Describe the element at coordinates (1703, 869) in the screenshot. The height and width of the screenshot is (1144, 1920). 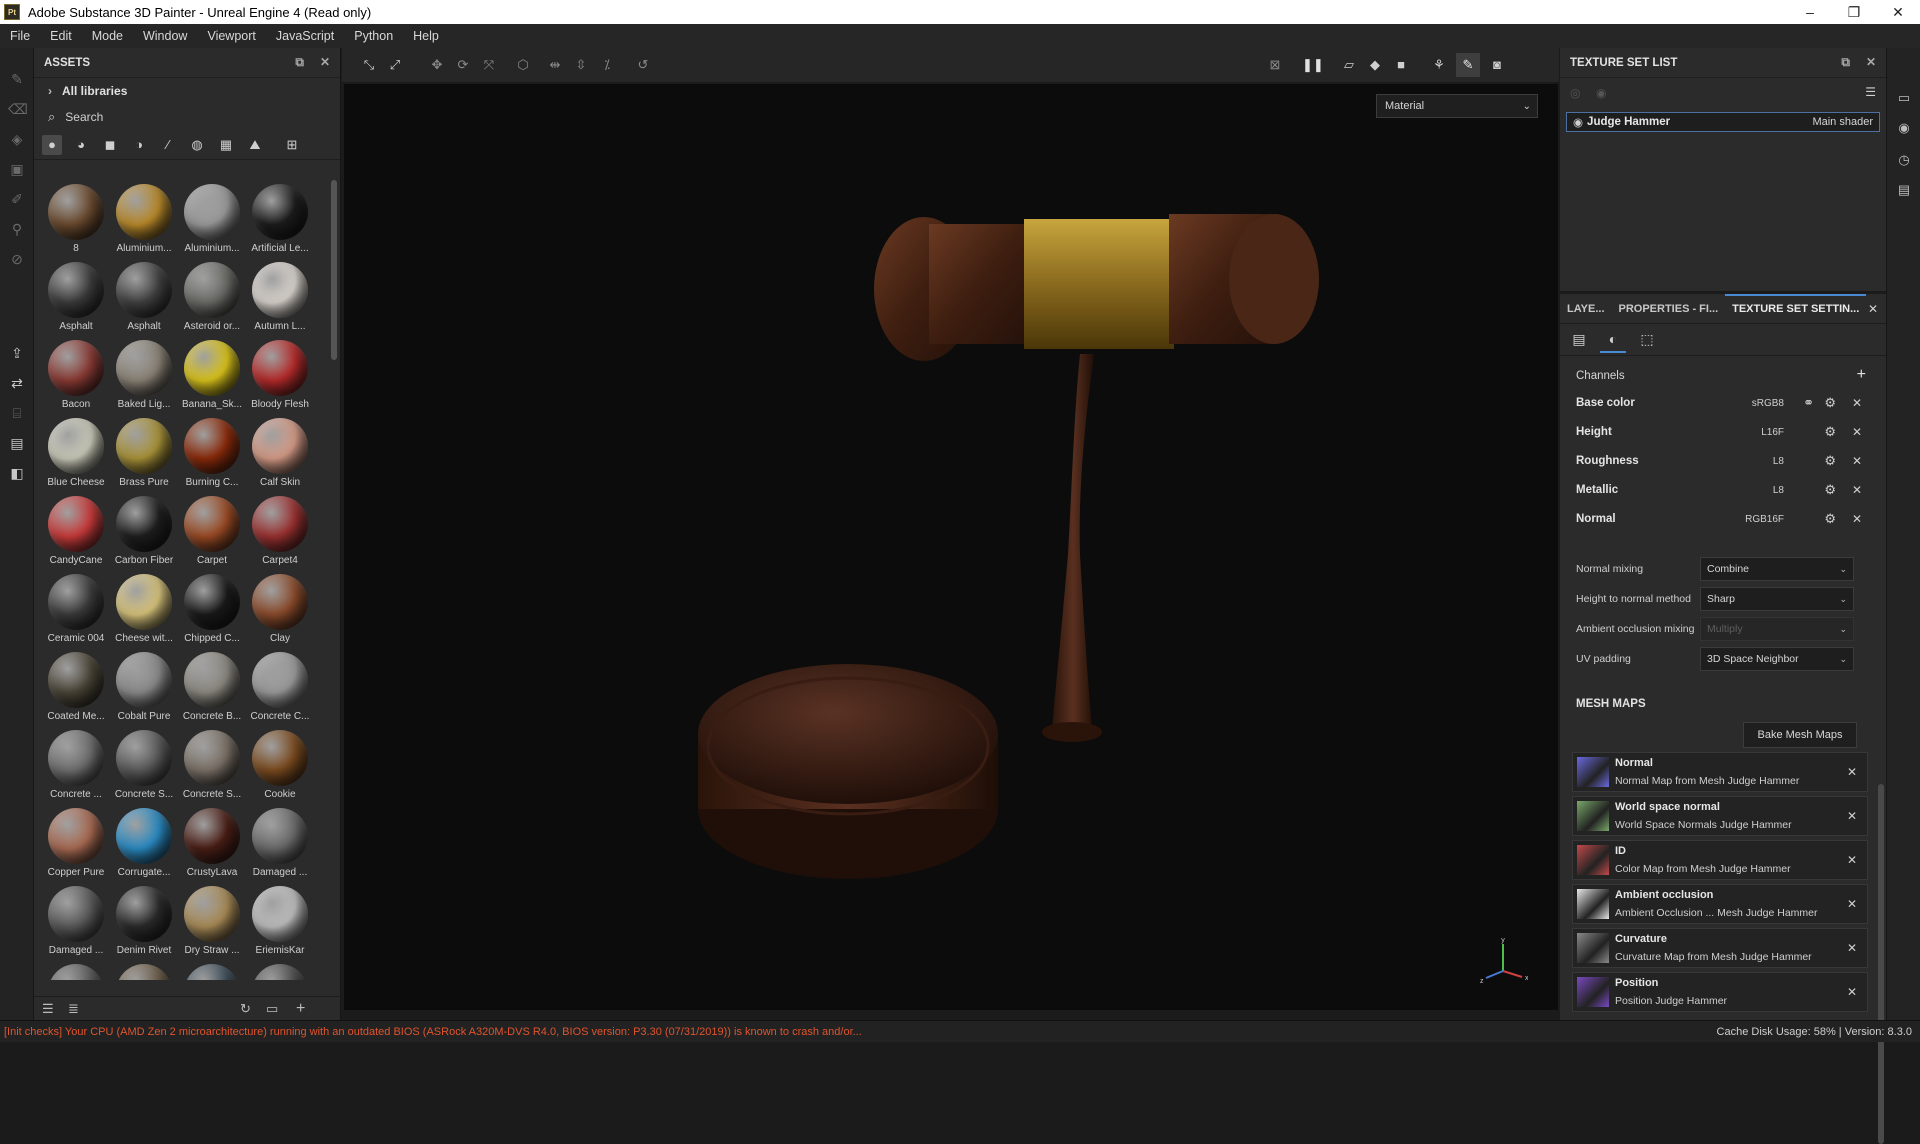
I see `mesh-map-source: Color Map from Mesh Judge Hammer` at that location.